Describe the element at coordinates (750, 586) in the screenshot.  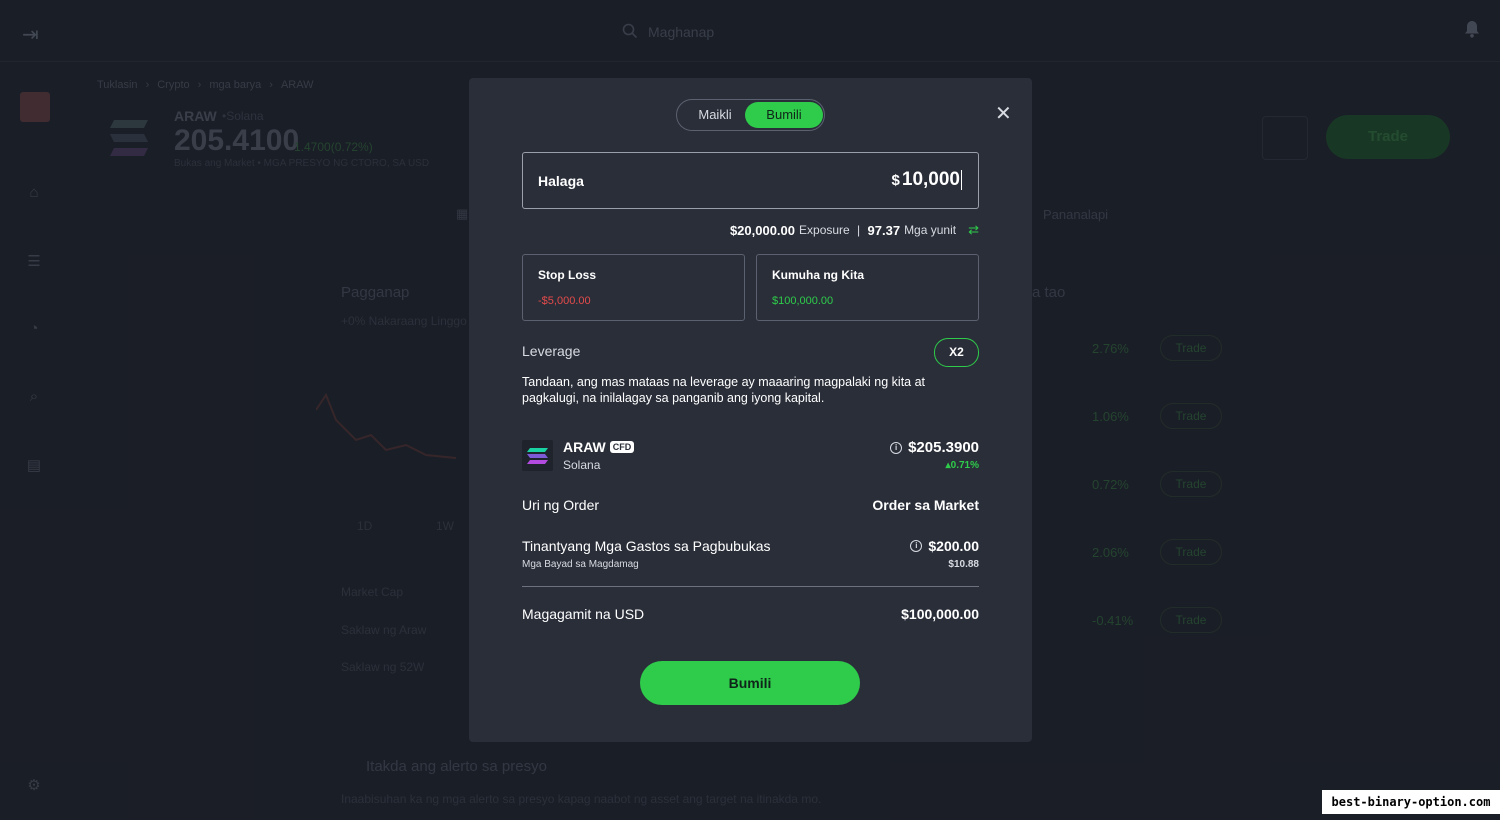
I see `divider` at that location.